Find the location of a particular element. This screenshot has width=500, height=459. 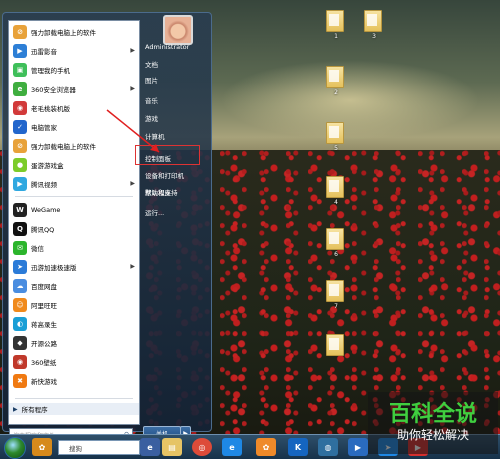

desktop-folder-label: 3 is located at coordinates (374, 36).